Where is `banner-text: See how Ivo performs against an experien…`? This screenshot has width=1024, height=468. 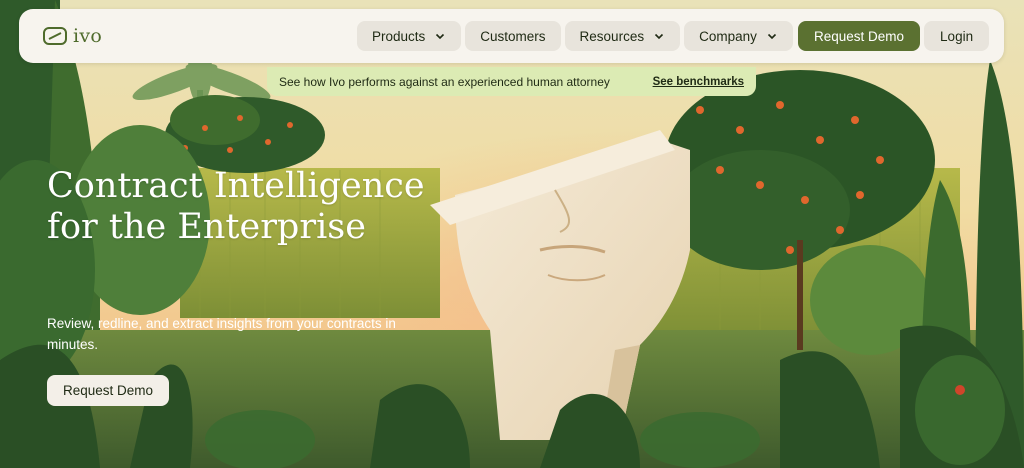
banner-text: See how Ivo performs against an experien… is located at coordinates (444, 81).